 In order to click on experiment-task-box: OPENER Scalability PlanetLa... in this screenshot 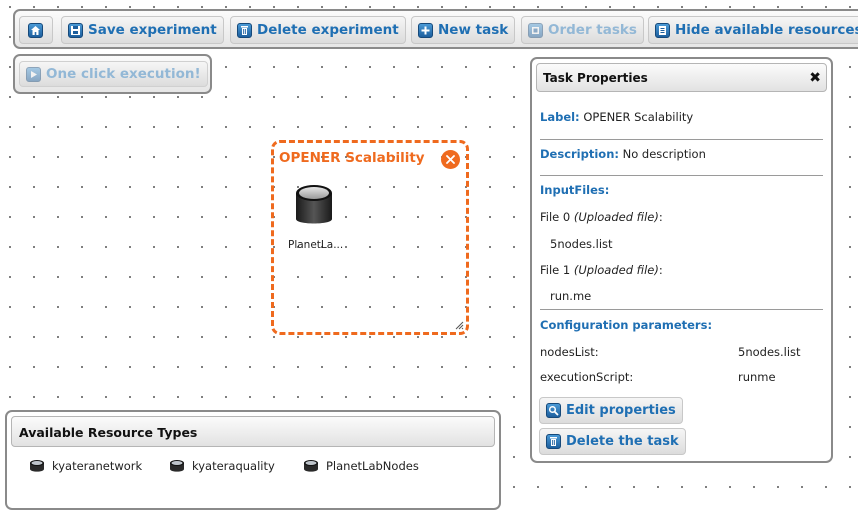, I will do `click(370, 237)`.